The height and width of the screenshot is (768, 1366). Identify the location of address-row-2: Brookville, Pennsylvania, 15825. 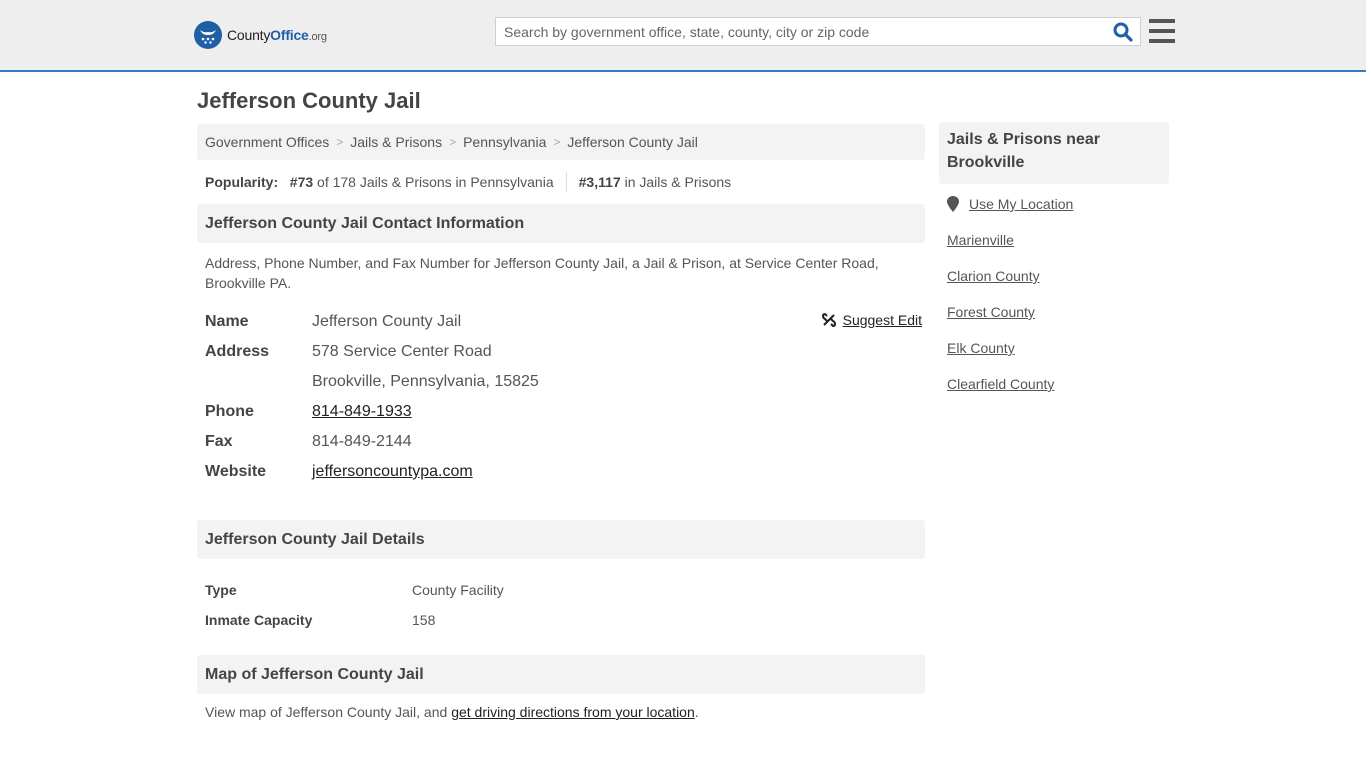
(565, 382).